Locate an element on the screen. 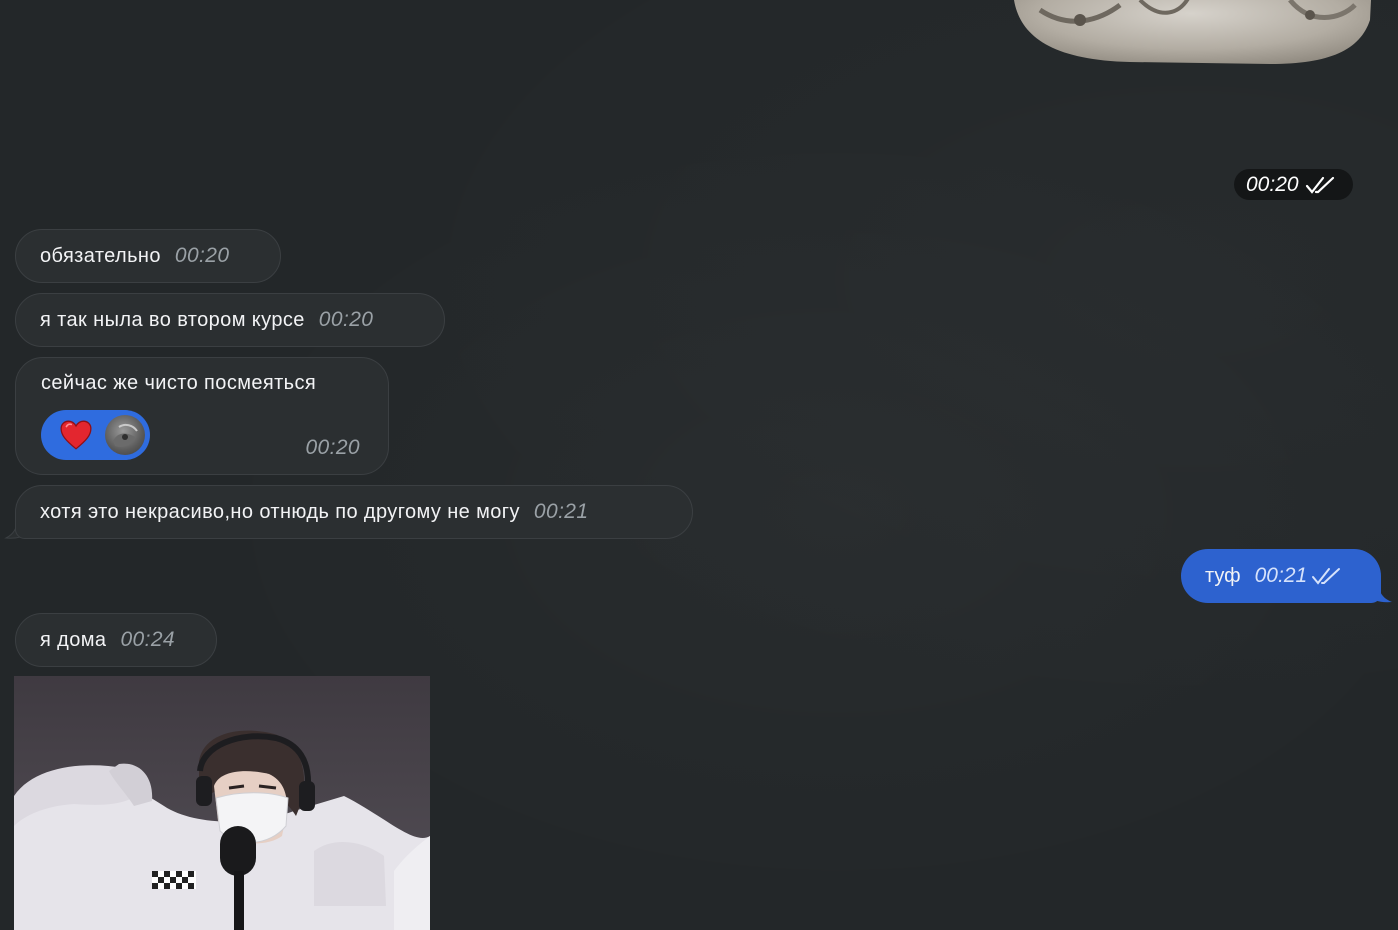  message-bubble-outgoing: туф 00:21 is located at coordinates (1281, 576).